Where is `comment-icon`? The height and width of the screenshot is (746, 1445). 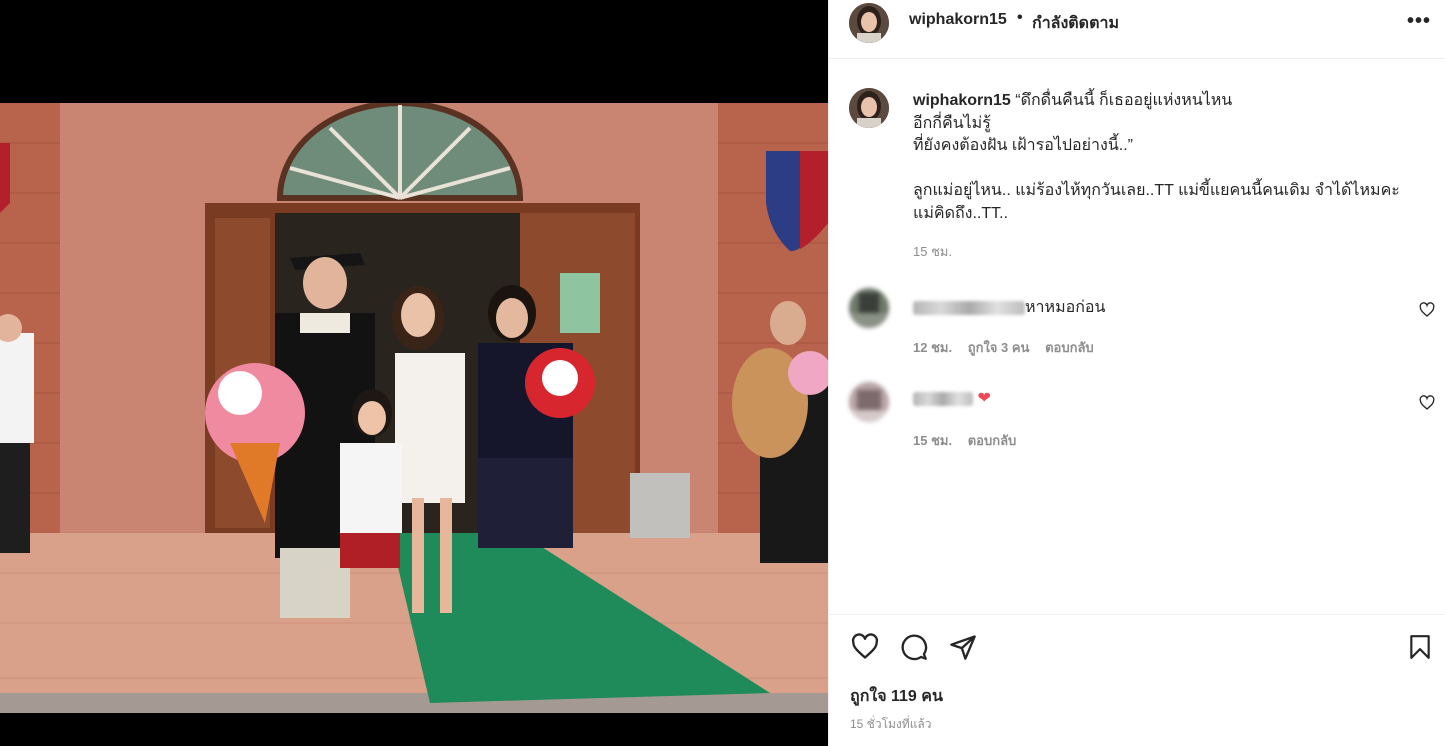 comment-icon is located at coordinates (914, 647).